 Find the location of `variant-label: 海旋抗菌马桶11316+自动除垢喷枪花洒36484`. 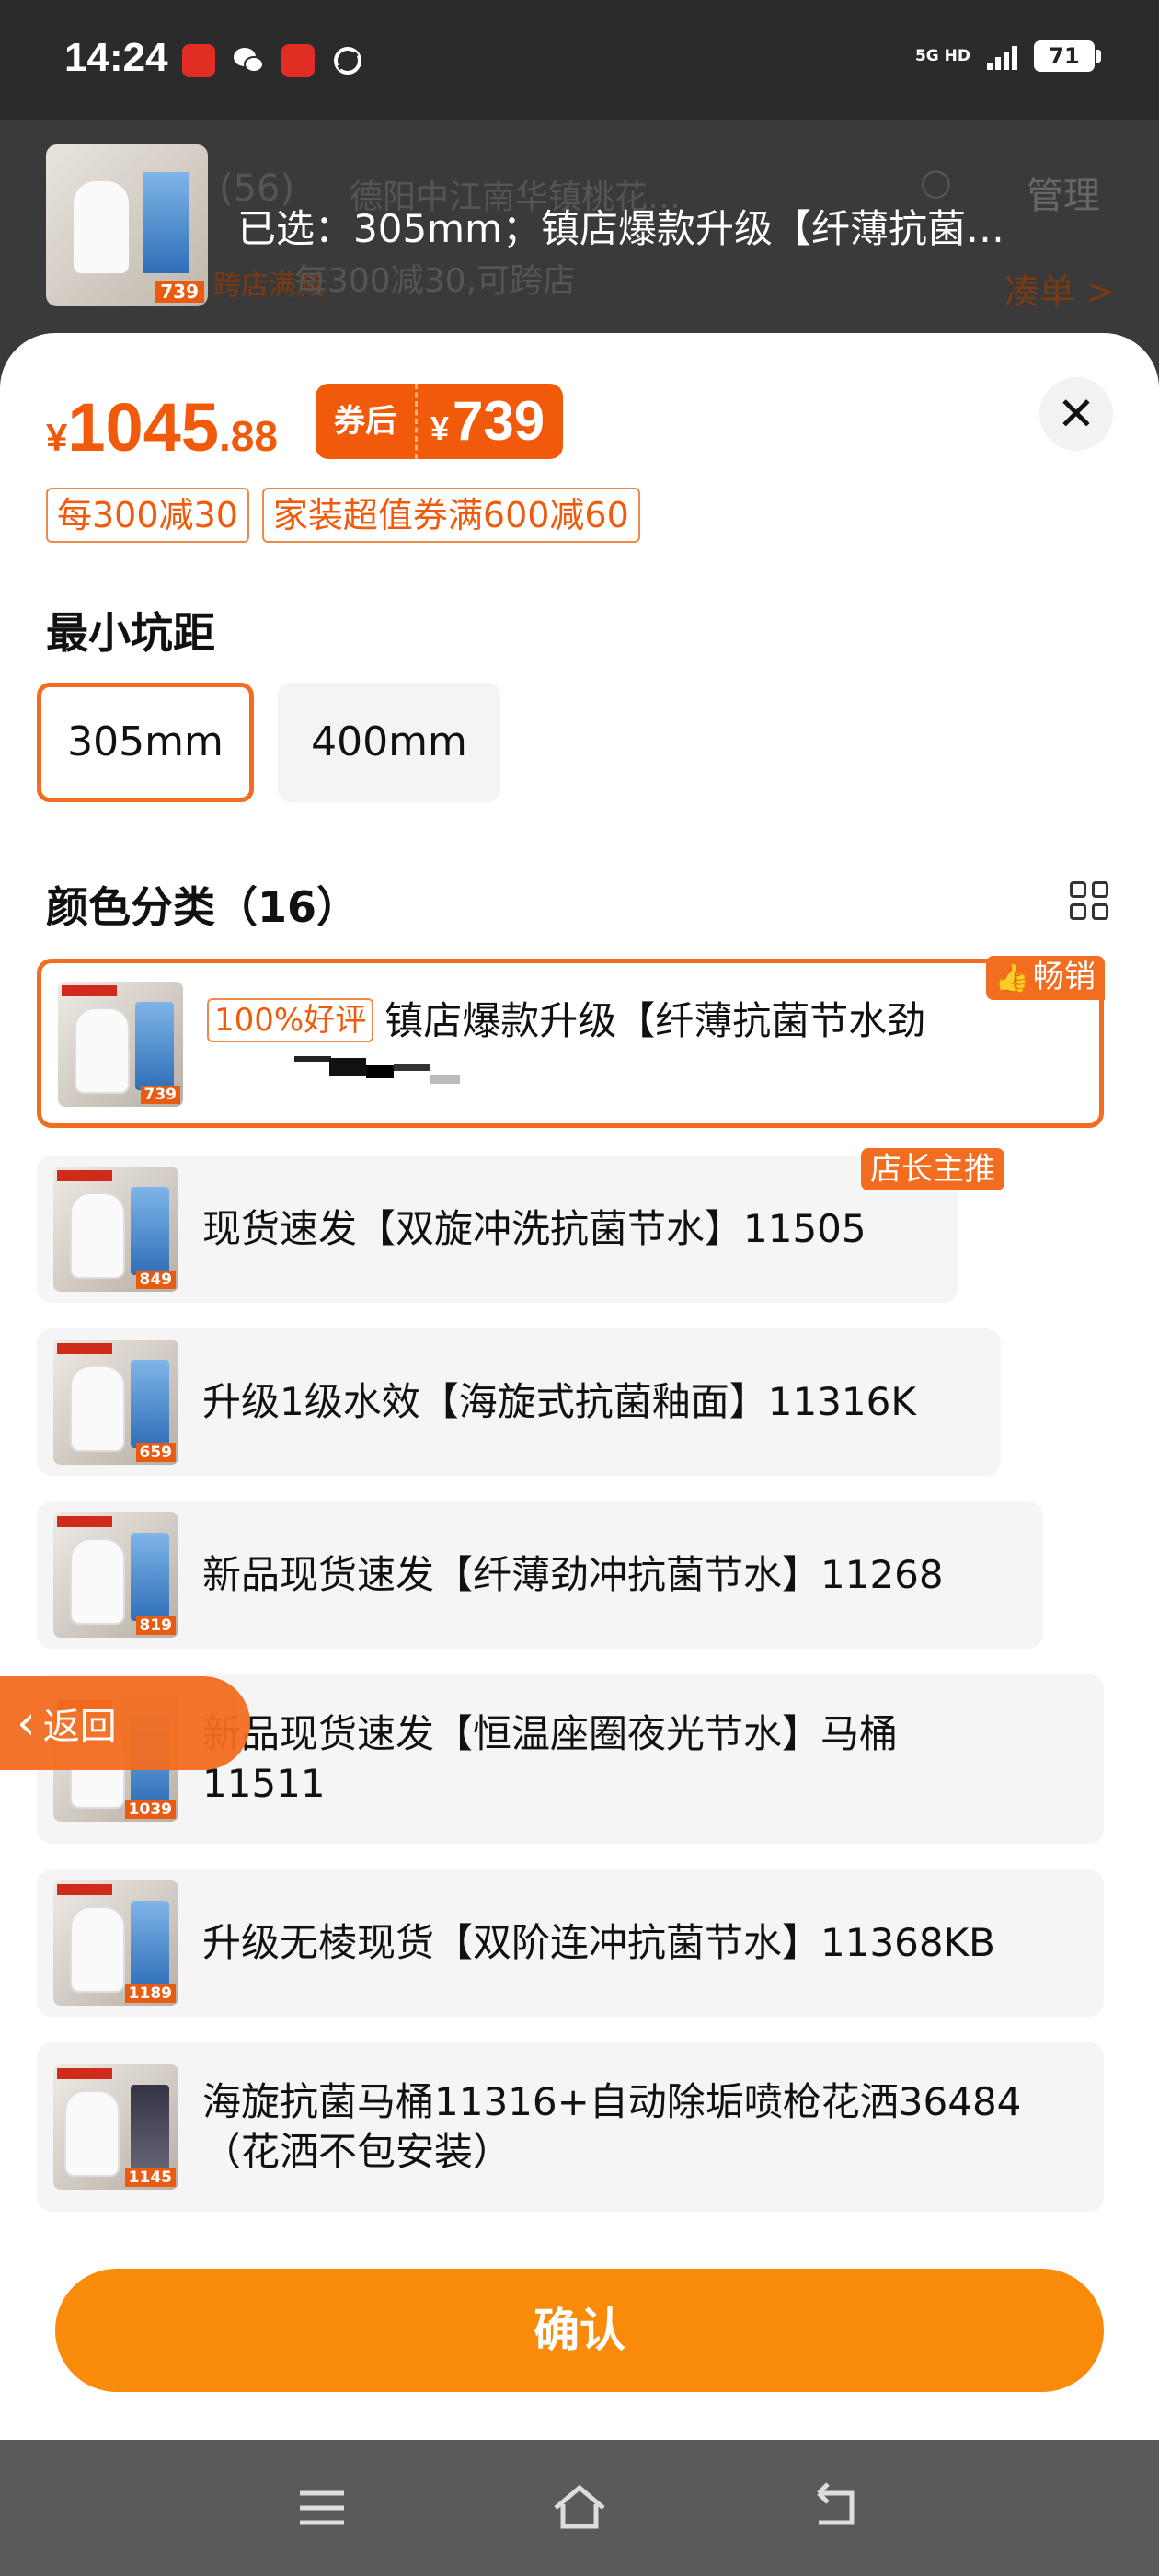

variant-label: 海旋抗菌马桶11316+自动除垢喷枪花洒36484 is located at coordinates (612, 2101).